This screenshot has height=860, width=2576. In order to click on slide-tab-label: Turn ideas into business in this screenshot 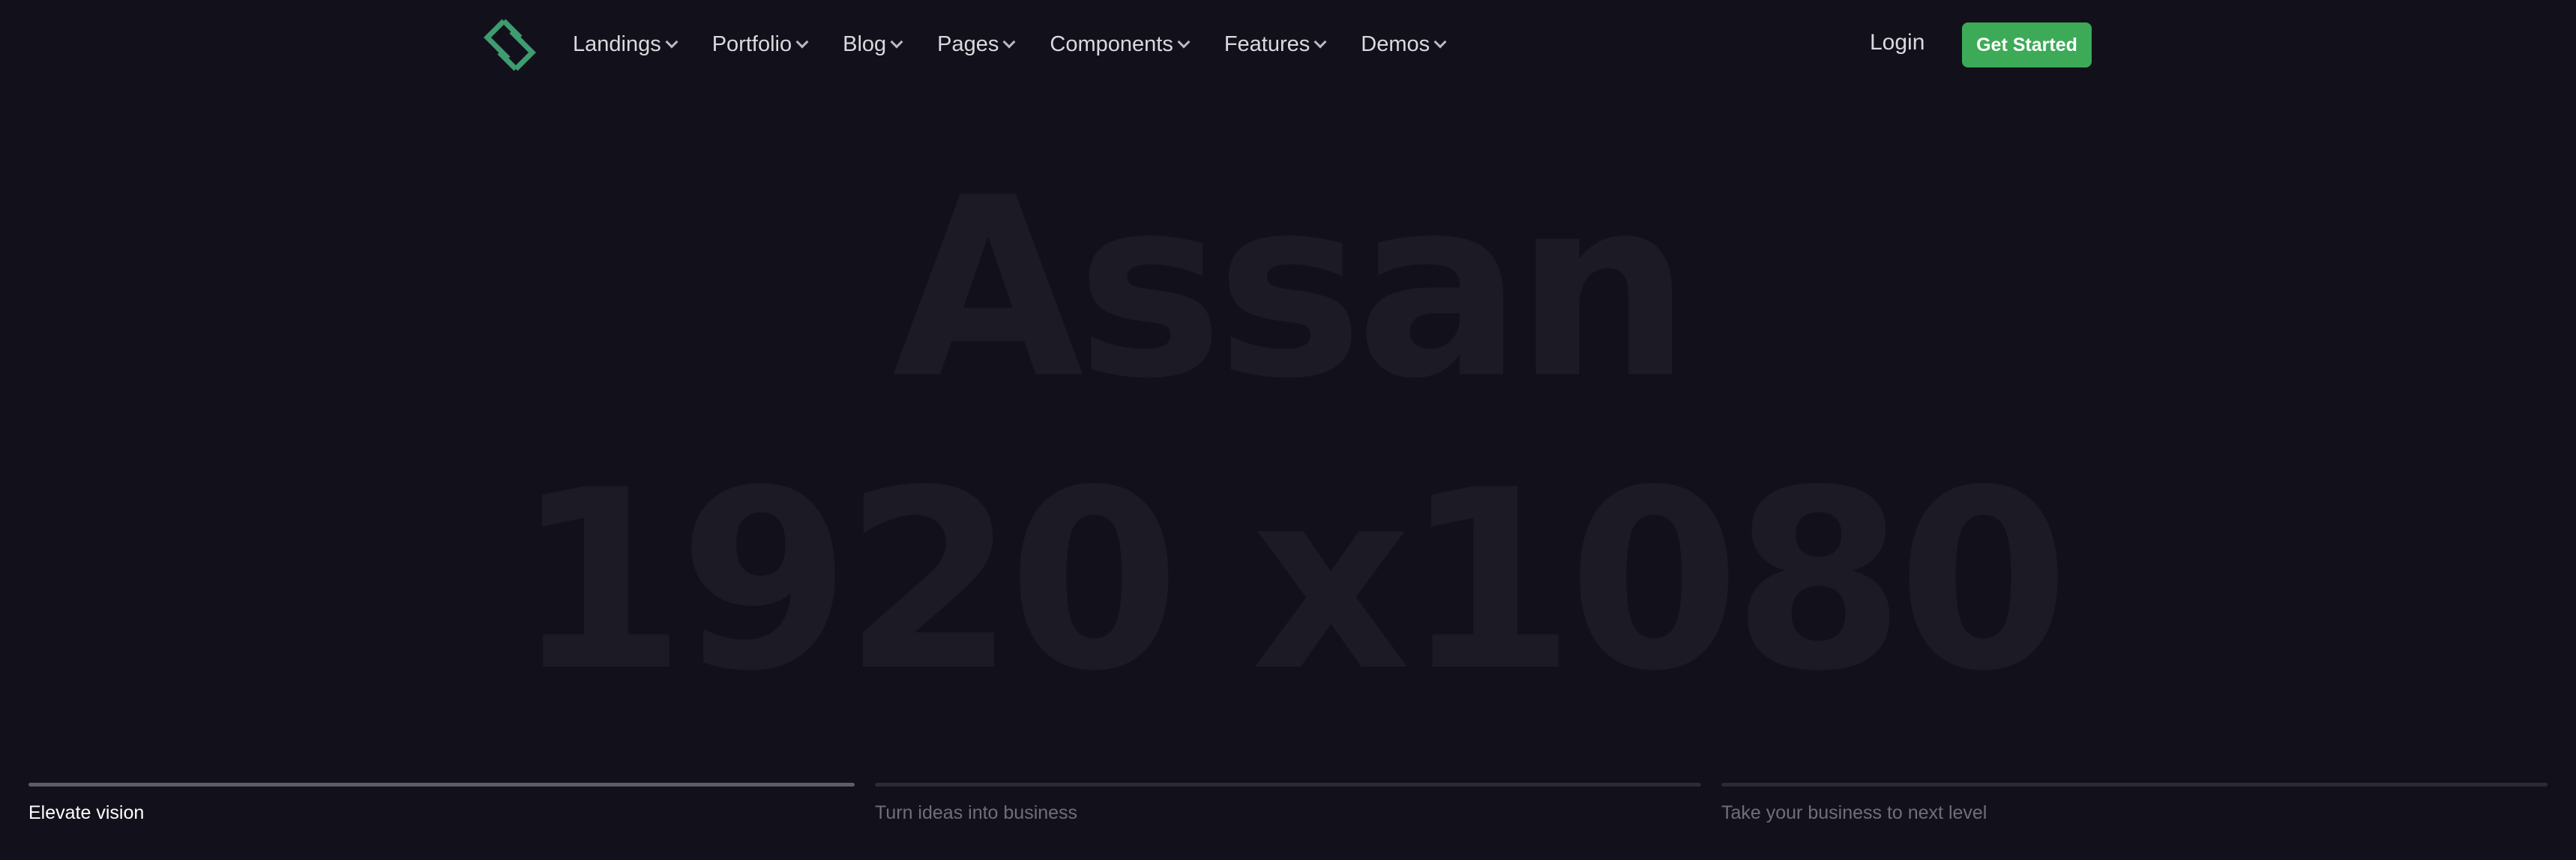, I will do `click(977, 812)`.